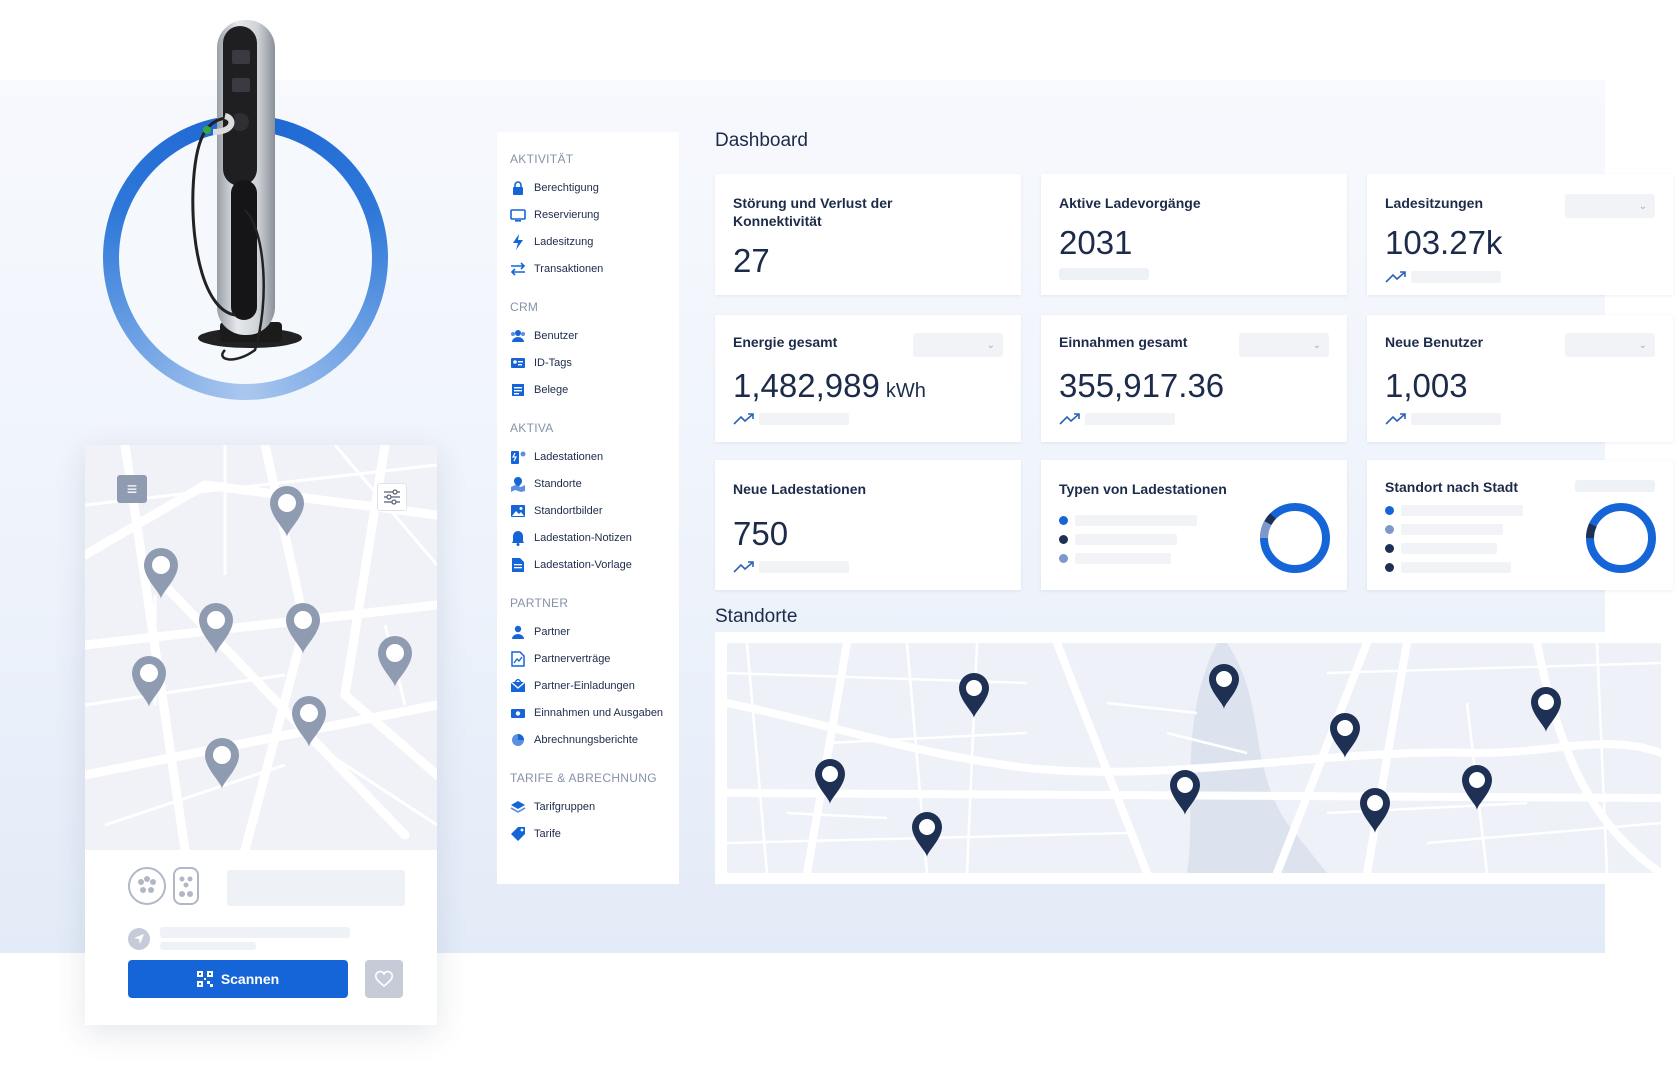 Image resolution: width=1680 pixels, height=1074 pixels. I want to click on charging-station-graphic, so click(246, 190).